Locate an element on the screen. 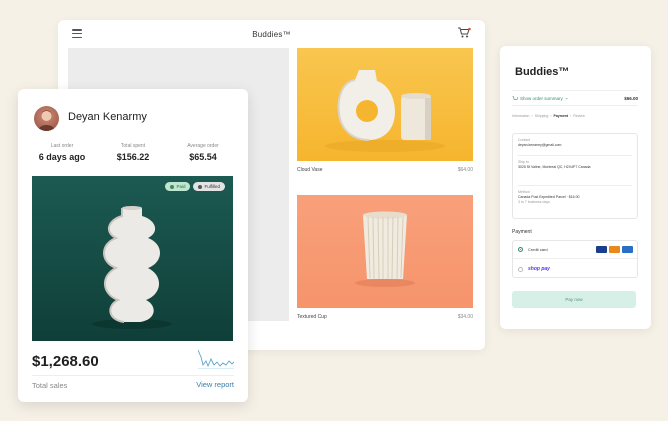 Image resolution: width=668 pixels, height=421 pixels. view-report-link: View report is located at coordinates (215, 384).